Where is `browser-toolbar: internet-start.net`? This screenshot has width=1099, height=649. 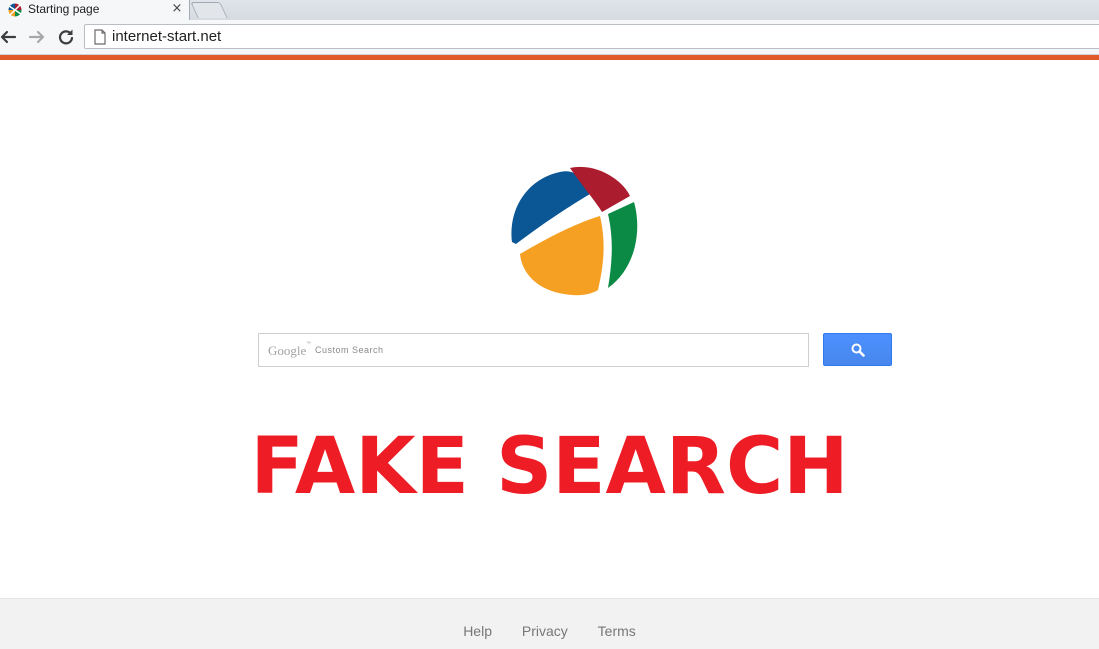 browser-toolbar: internet-start.net is located at coordinates (549, 37).